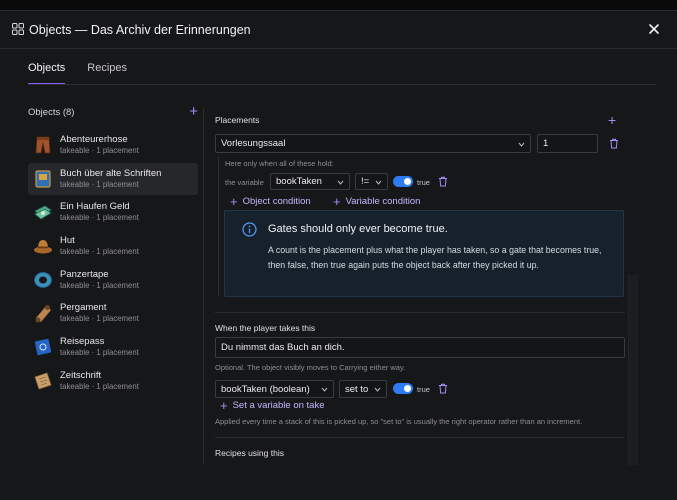 This screenshot has width=677, height=500. Describe the element at coordinates (43, 212) in the screenshot. I see `money-icon` at that location.